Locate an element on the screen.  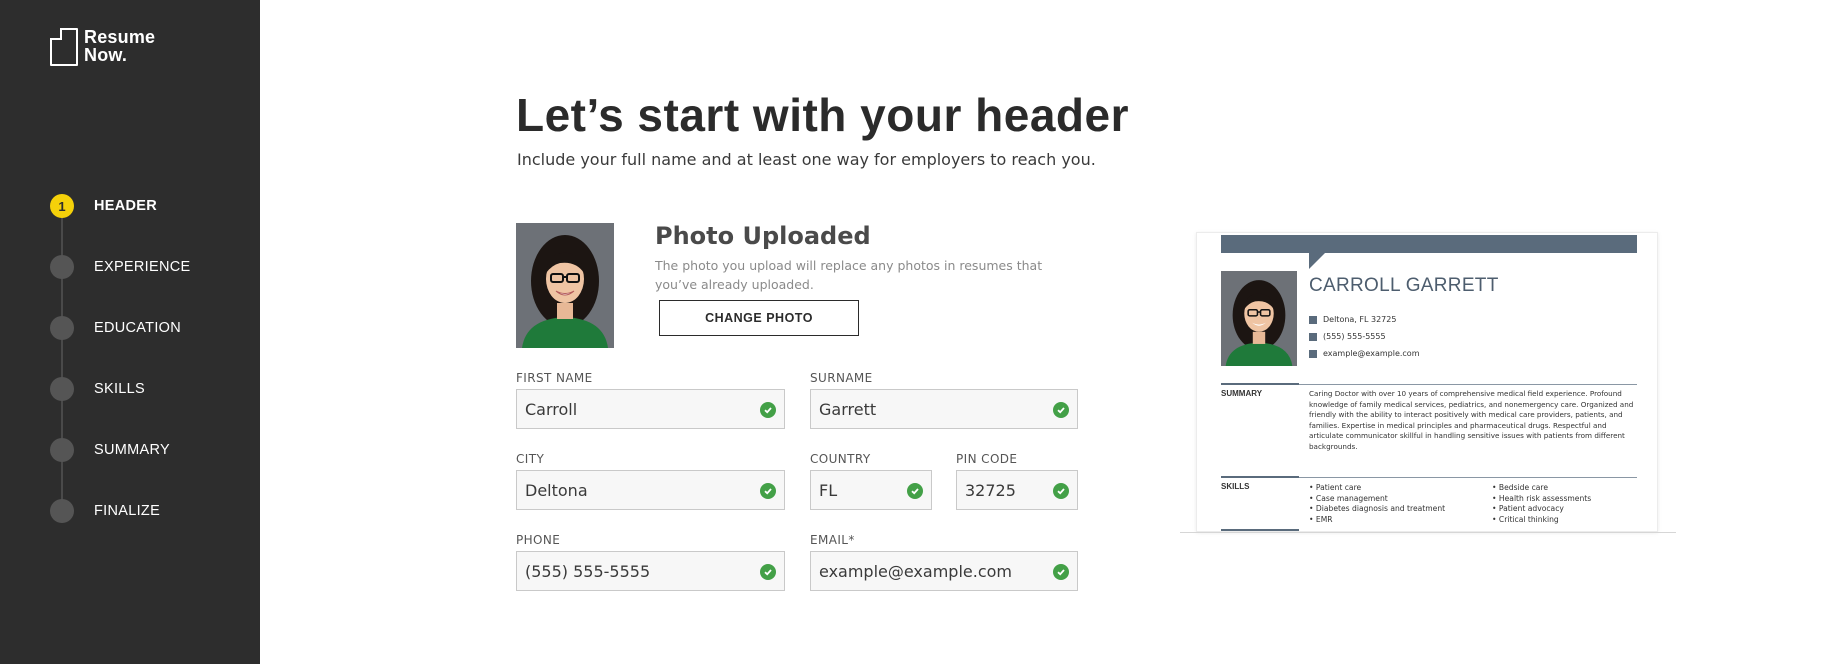
skill-item: Patient advocacy is located at coordinates (1541, 509).